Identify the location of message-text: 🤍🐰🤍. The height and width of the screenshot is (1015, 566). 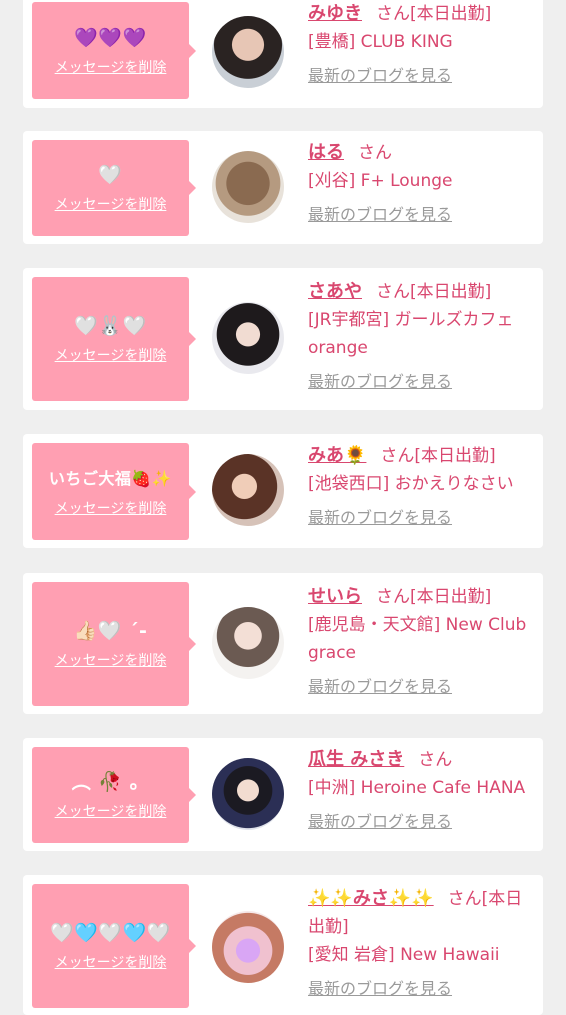
(110, 326).